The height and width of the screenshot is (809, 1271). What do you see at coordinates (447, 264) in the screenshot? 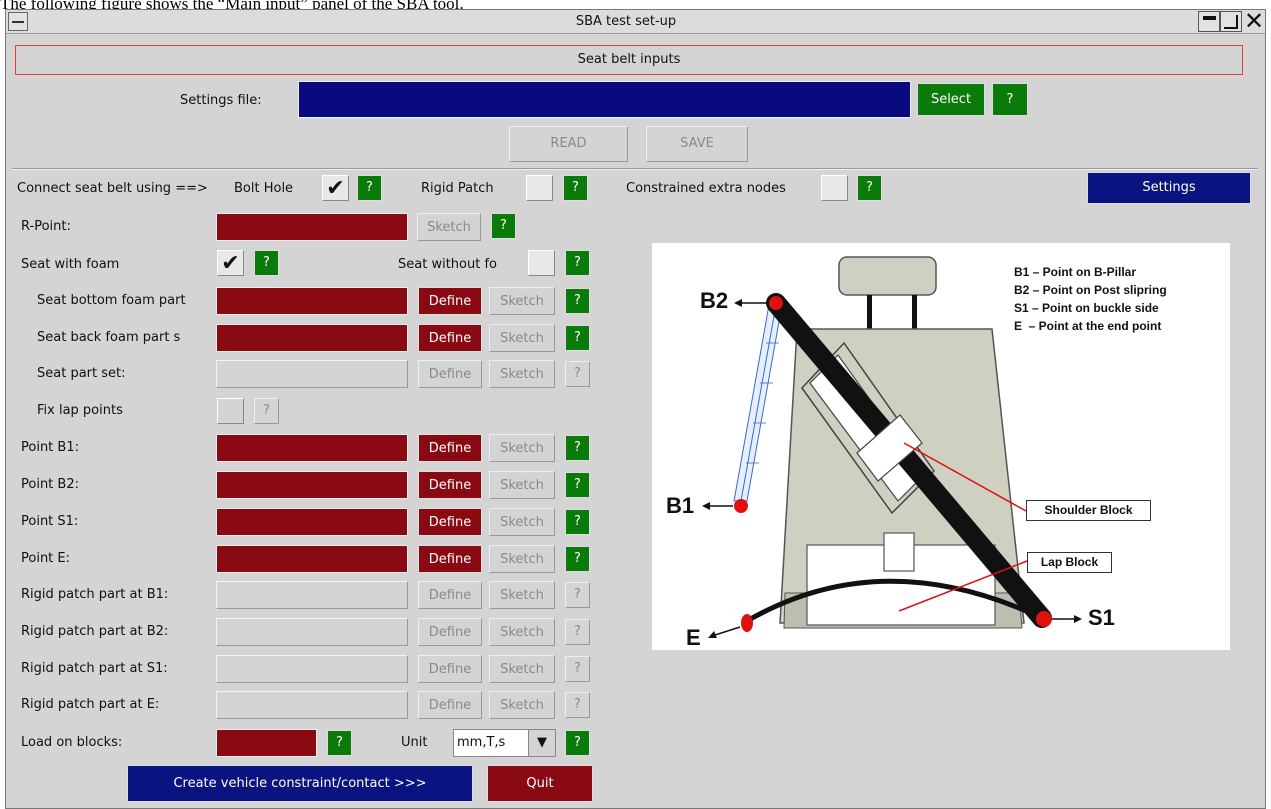
I see `seat-without-foam-label: Seat without fo` at bounding box center [447, 264].